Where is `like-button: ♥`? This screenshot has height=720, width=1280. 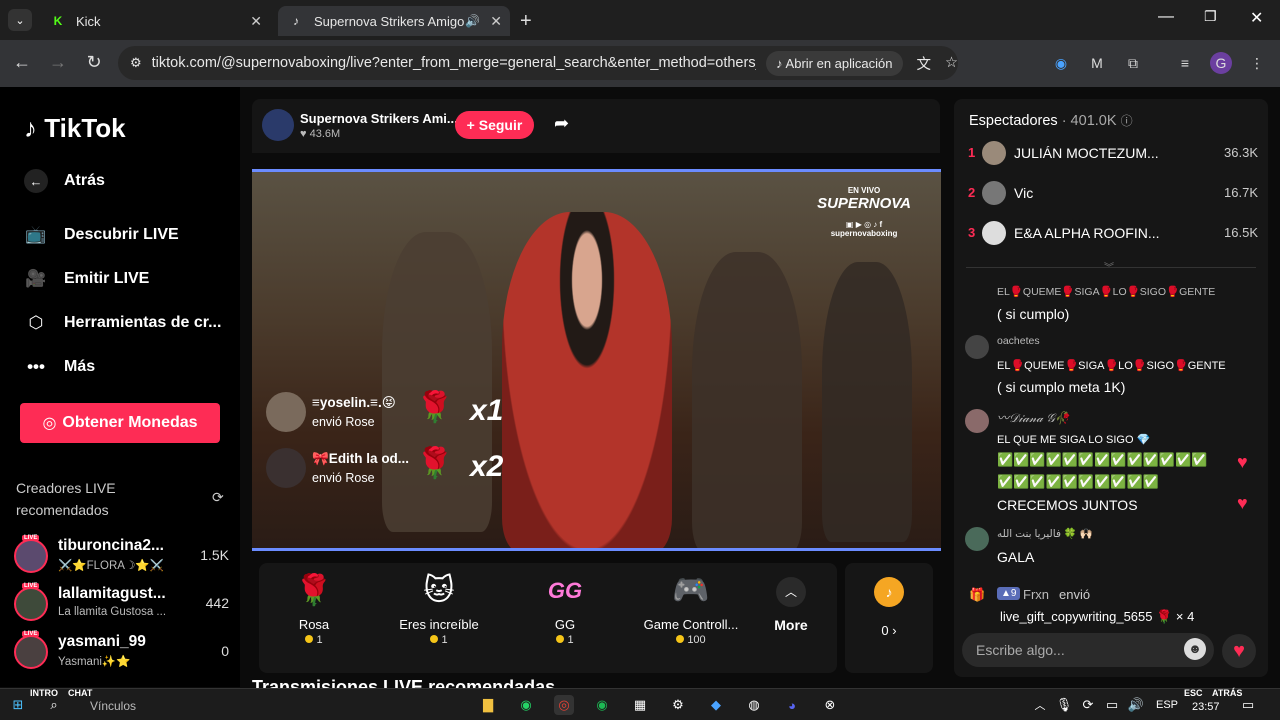 like-button: ♥ is located at coordinates (1239, 651).